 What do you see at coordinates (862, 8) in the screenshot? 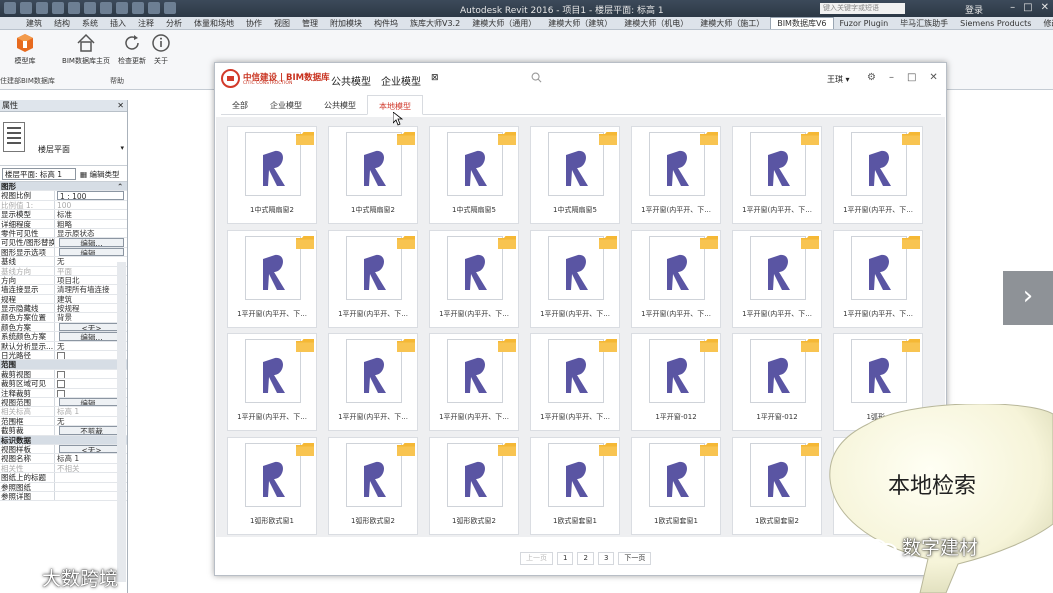
I see `help-search-input: 键入关键字或短语` at bounding box center [862, 8].